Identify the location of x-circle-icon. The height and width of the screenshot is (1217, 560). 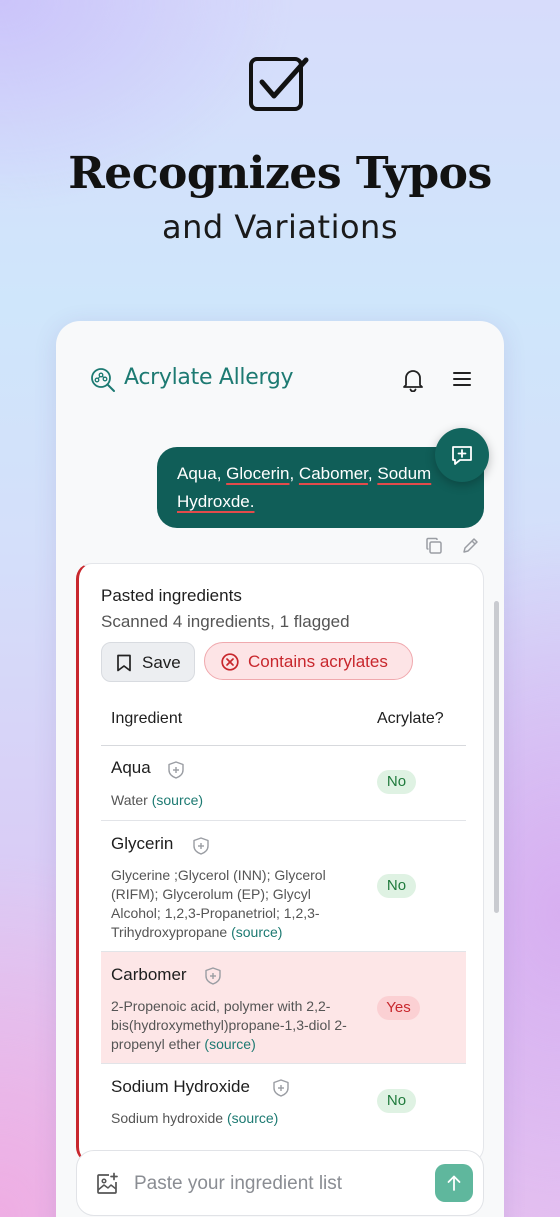
(230, 662).